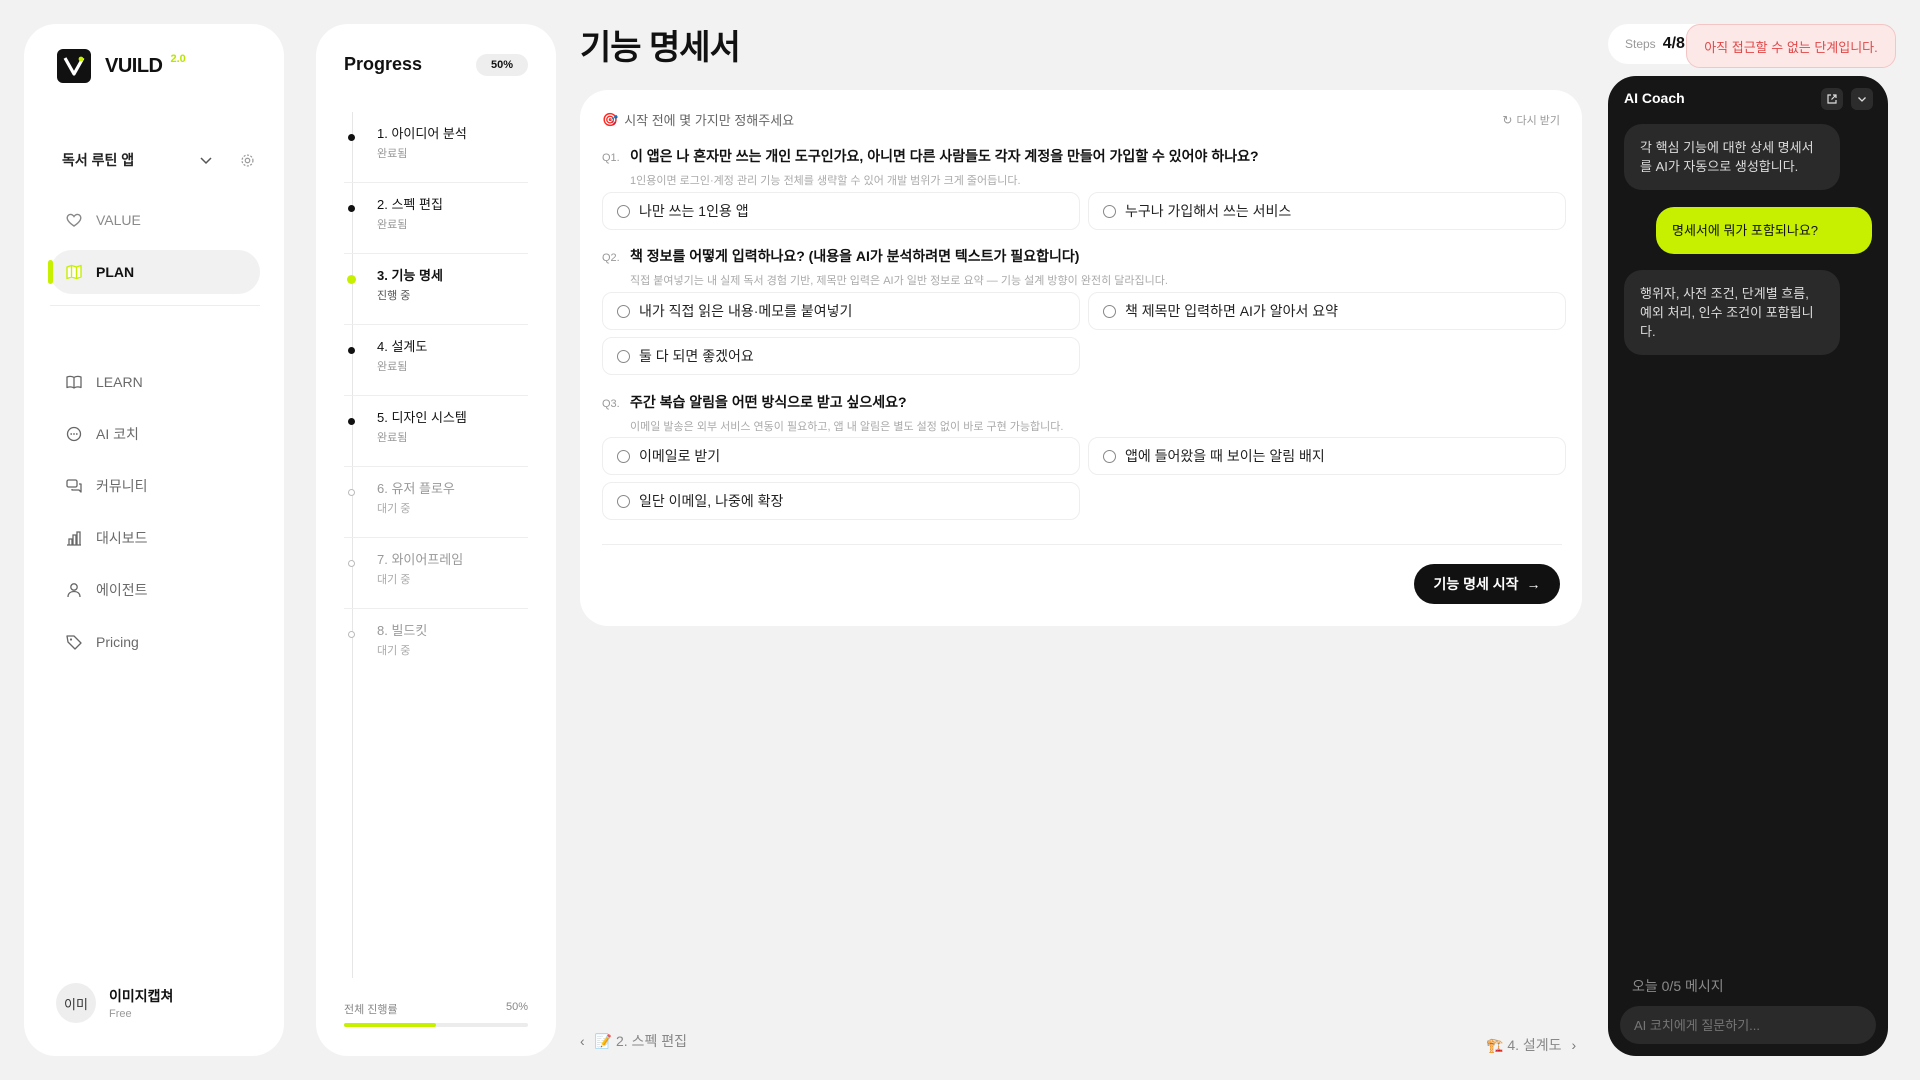 This screenshot has width=1920, height=1080. I want to click on option-label: 이메일로 받기, so click(680, 456).